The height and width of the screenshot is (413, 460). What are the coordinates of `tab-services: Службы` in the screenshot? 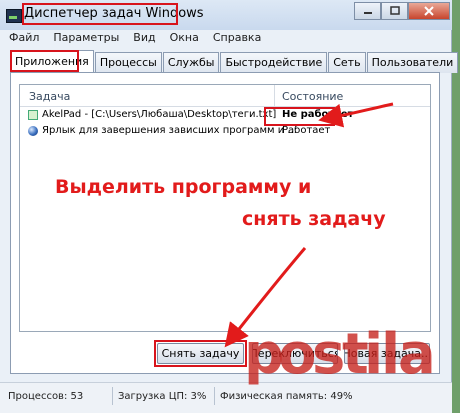 It's located at (191, 62).